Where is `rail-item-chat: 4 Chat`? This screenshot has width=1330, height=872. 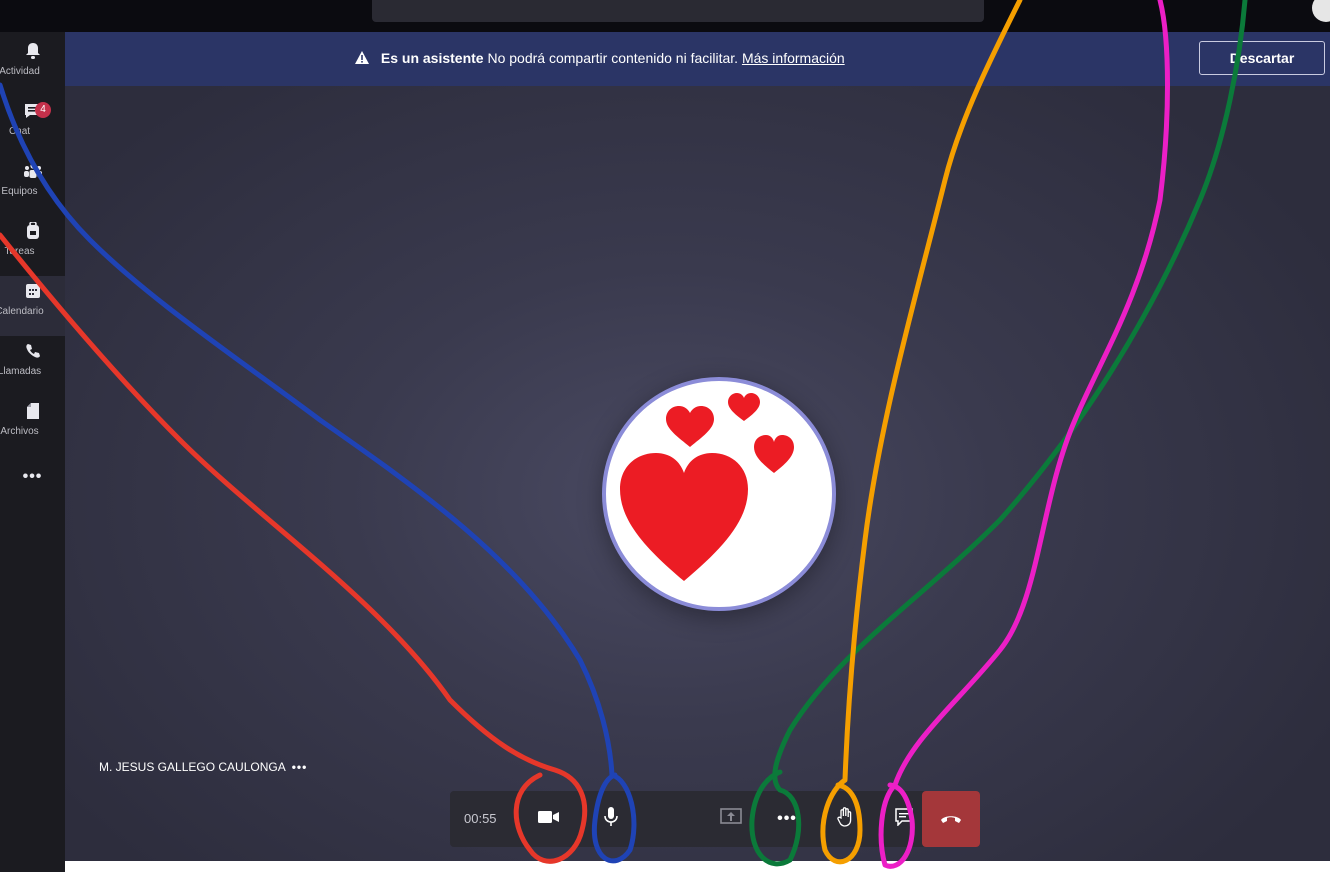 rail-item-chat: 4 Chat is located at coordinates (32, 126).